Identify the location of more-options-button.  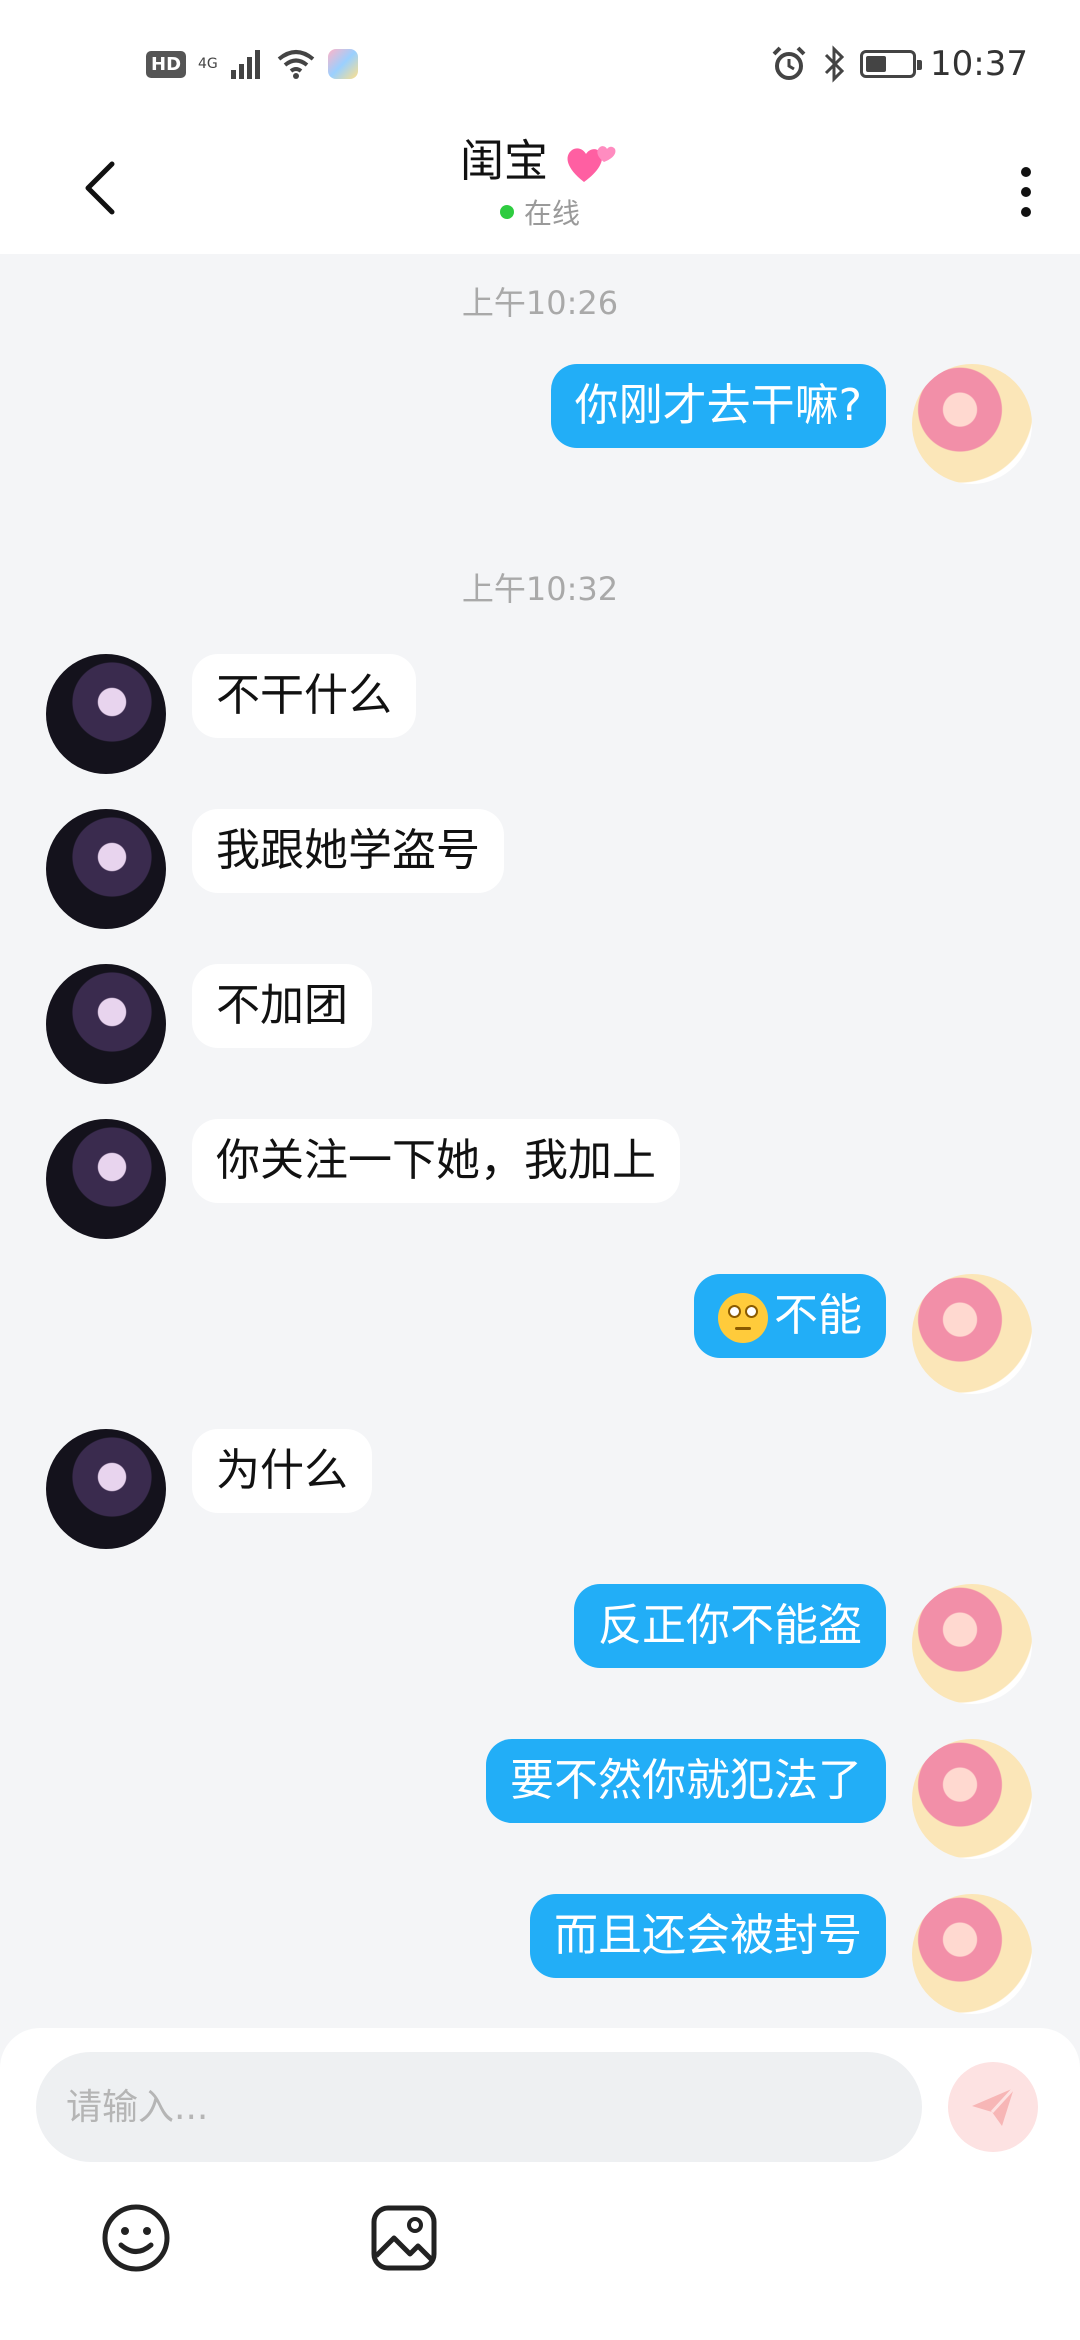
(1026, 192).